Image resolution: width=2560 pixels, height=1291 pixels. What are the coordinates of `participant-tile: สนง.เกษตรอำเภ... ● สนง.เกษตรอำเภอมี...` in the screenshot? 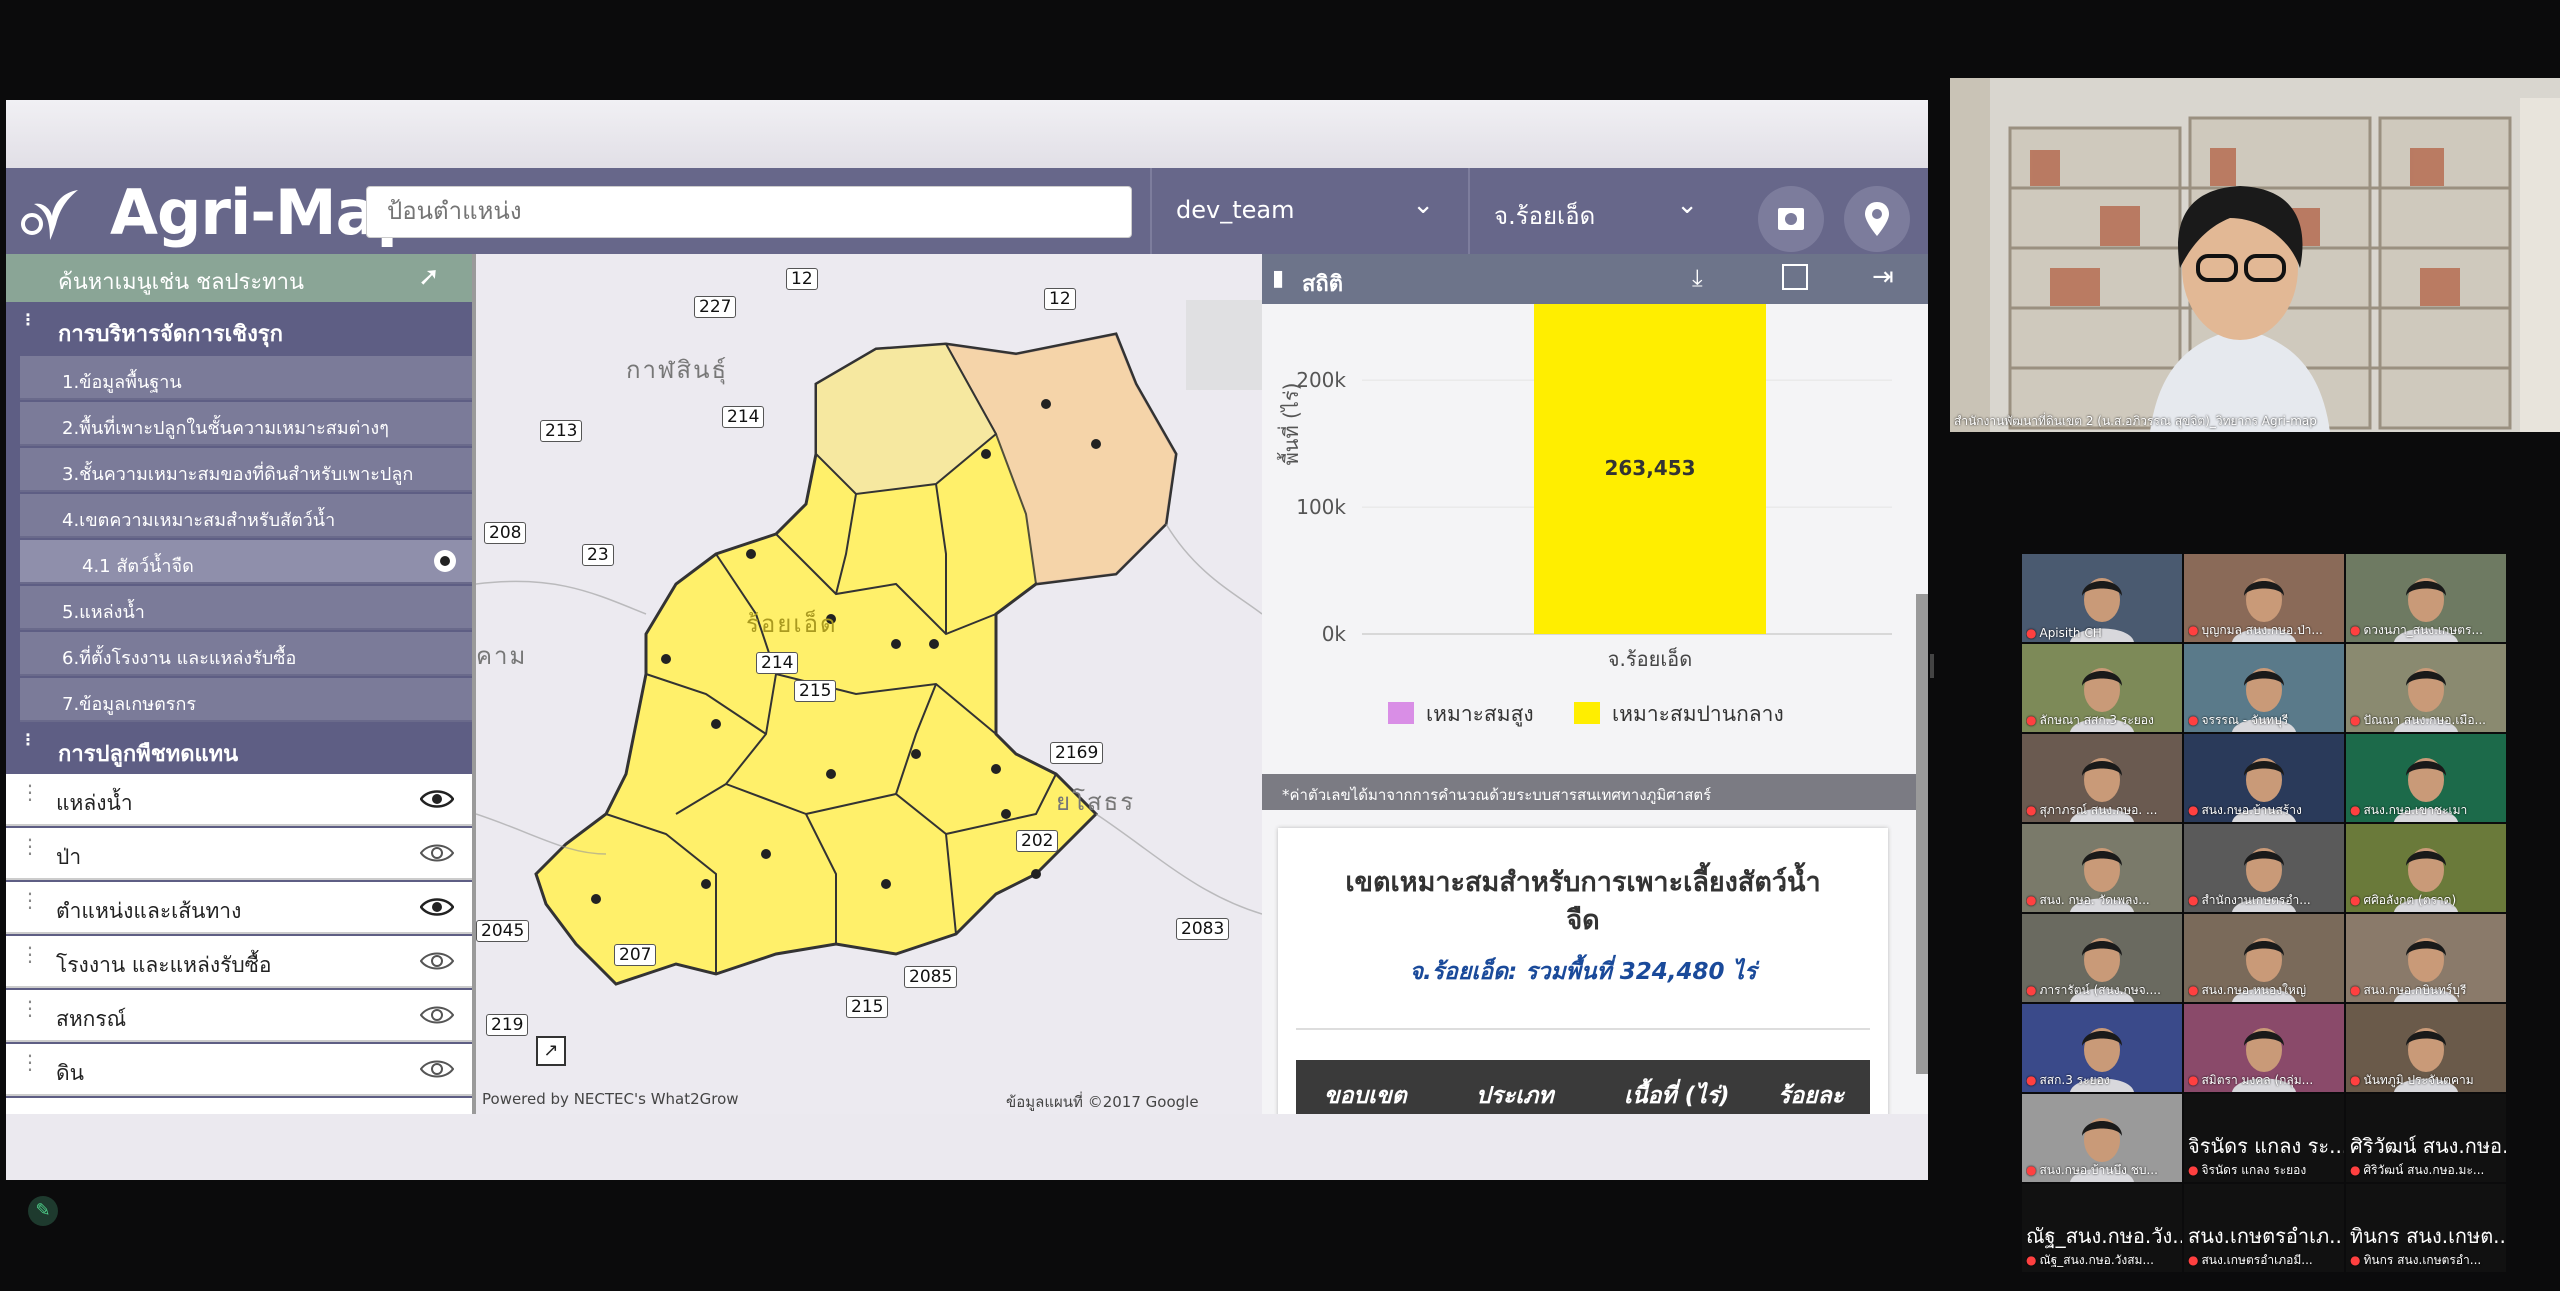 It's located at (2264, 1228).